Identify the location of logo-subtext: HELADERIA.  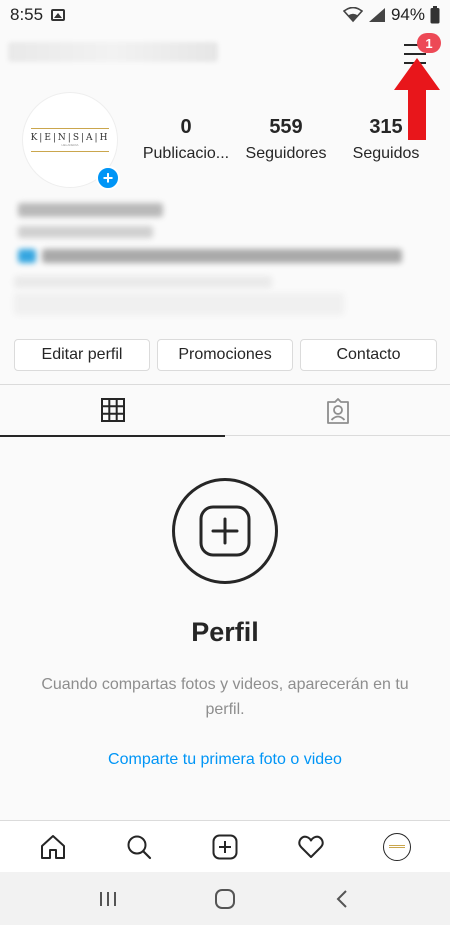
(70, 145).